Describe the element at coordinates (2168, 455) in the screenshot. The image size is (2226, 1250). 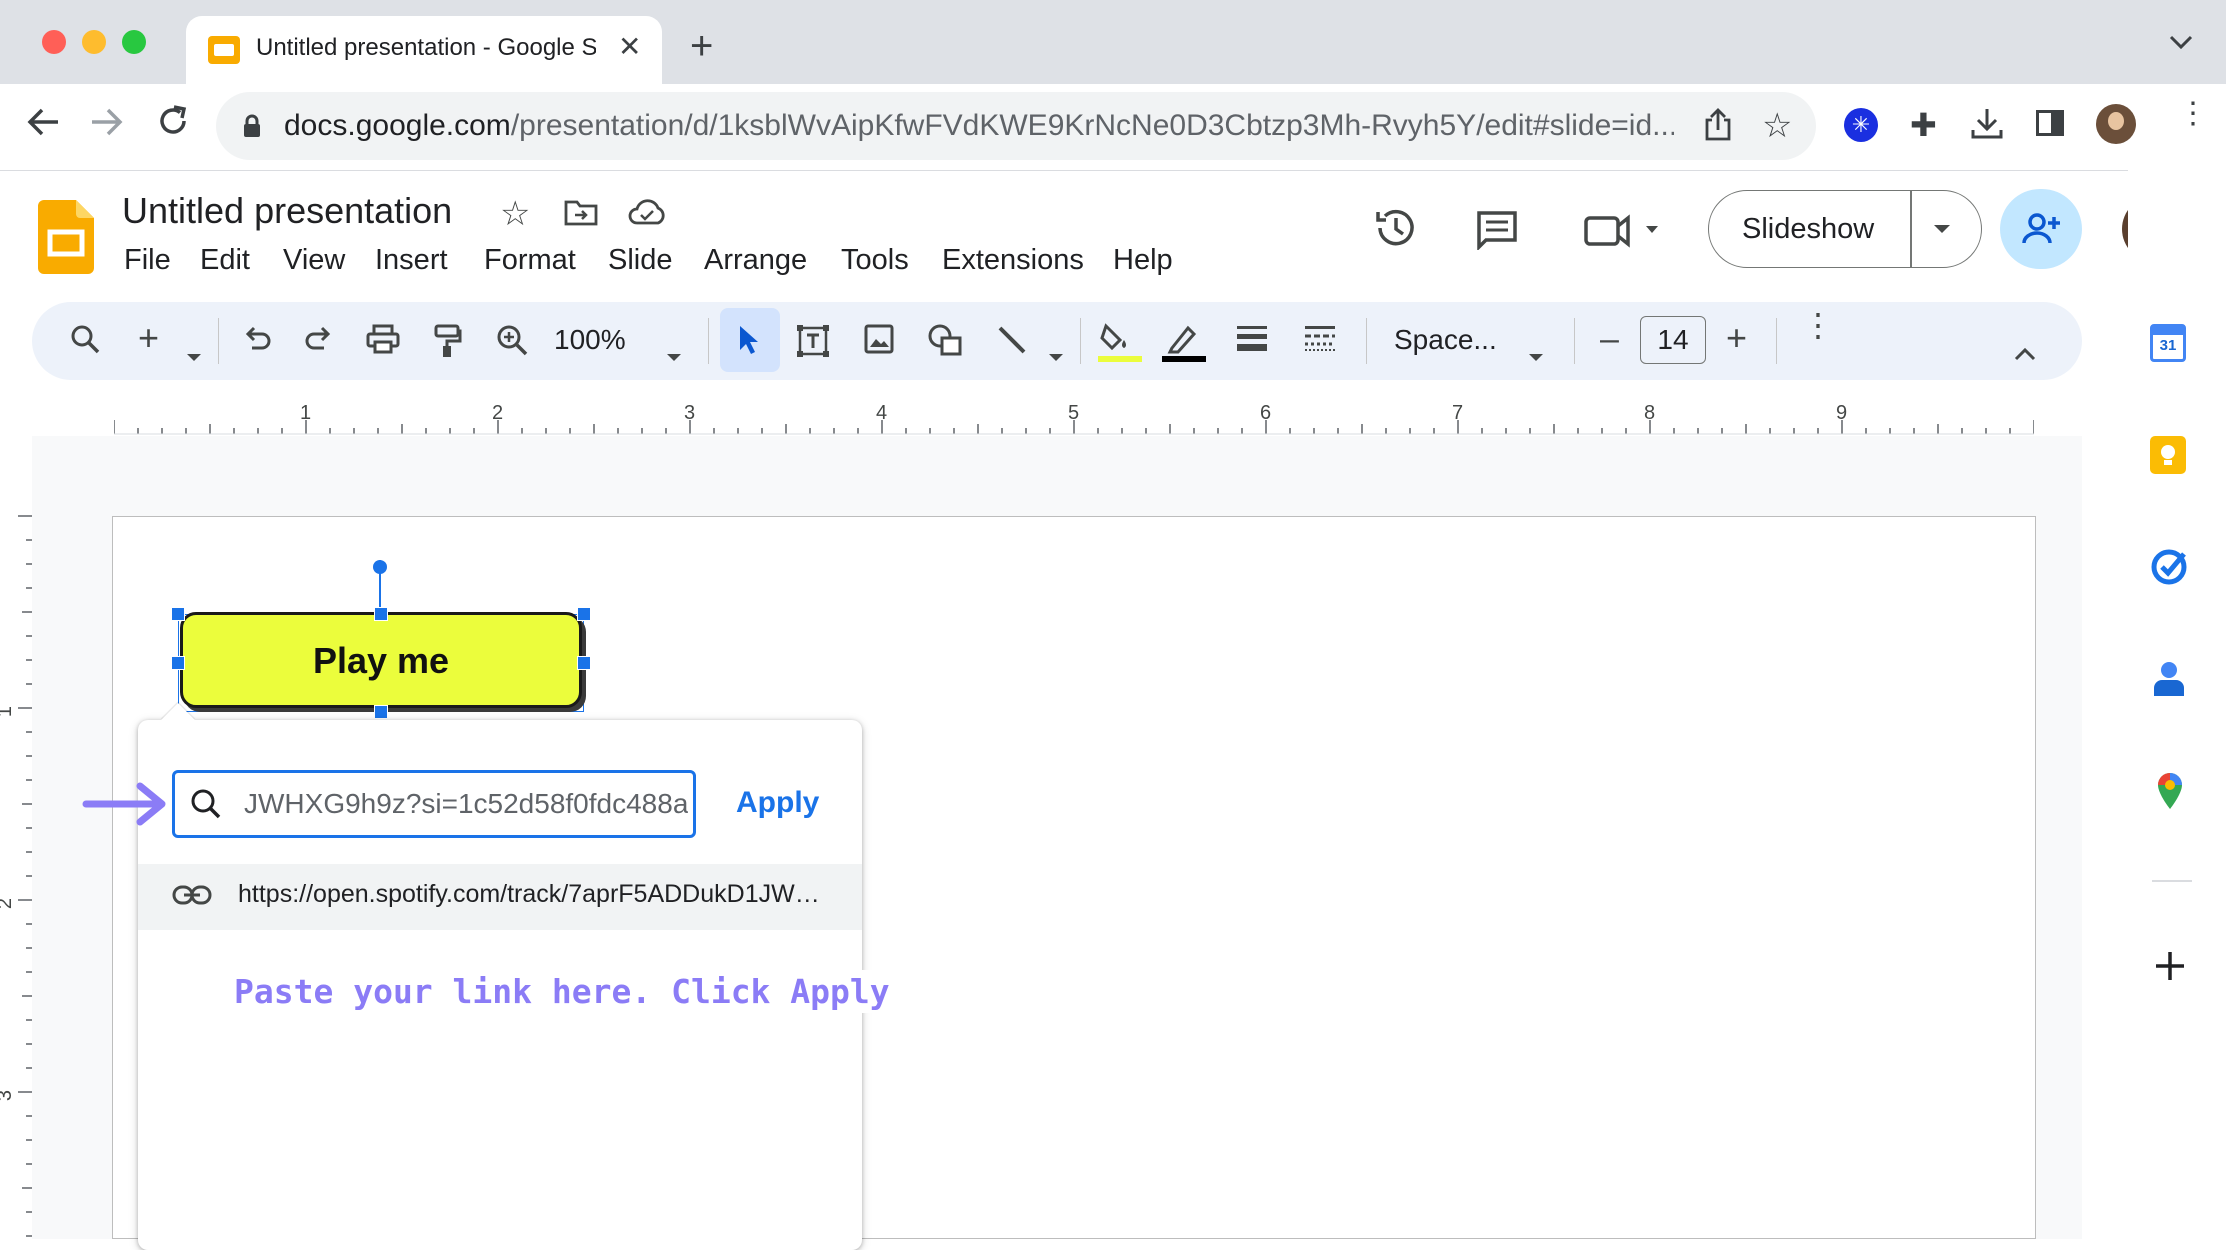
I see `keep-icon` at that location.